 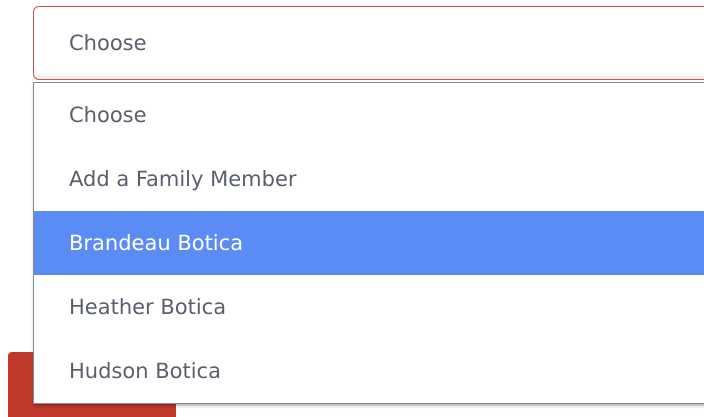 What do you see at coordinates (369, 115) in the screenshot?
I see `dropdown-option: Choose` at bounding box center [369, 115].